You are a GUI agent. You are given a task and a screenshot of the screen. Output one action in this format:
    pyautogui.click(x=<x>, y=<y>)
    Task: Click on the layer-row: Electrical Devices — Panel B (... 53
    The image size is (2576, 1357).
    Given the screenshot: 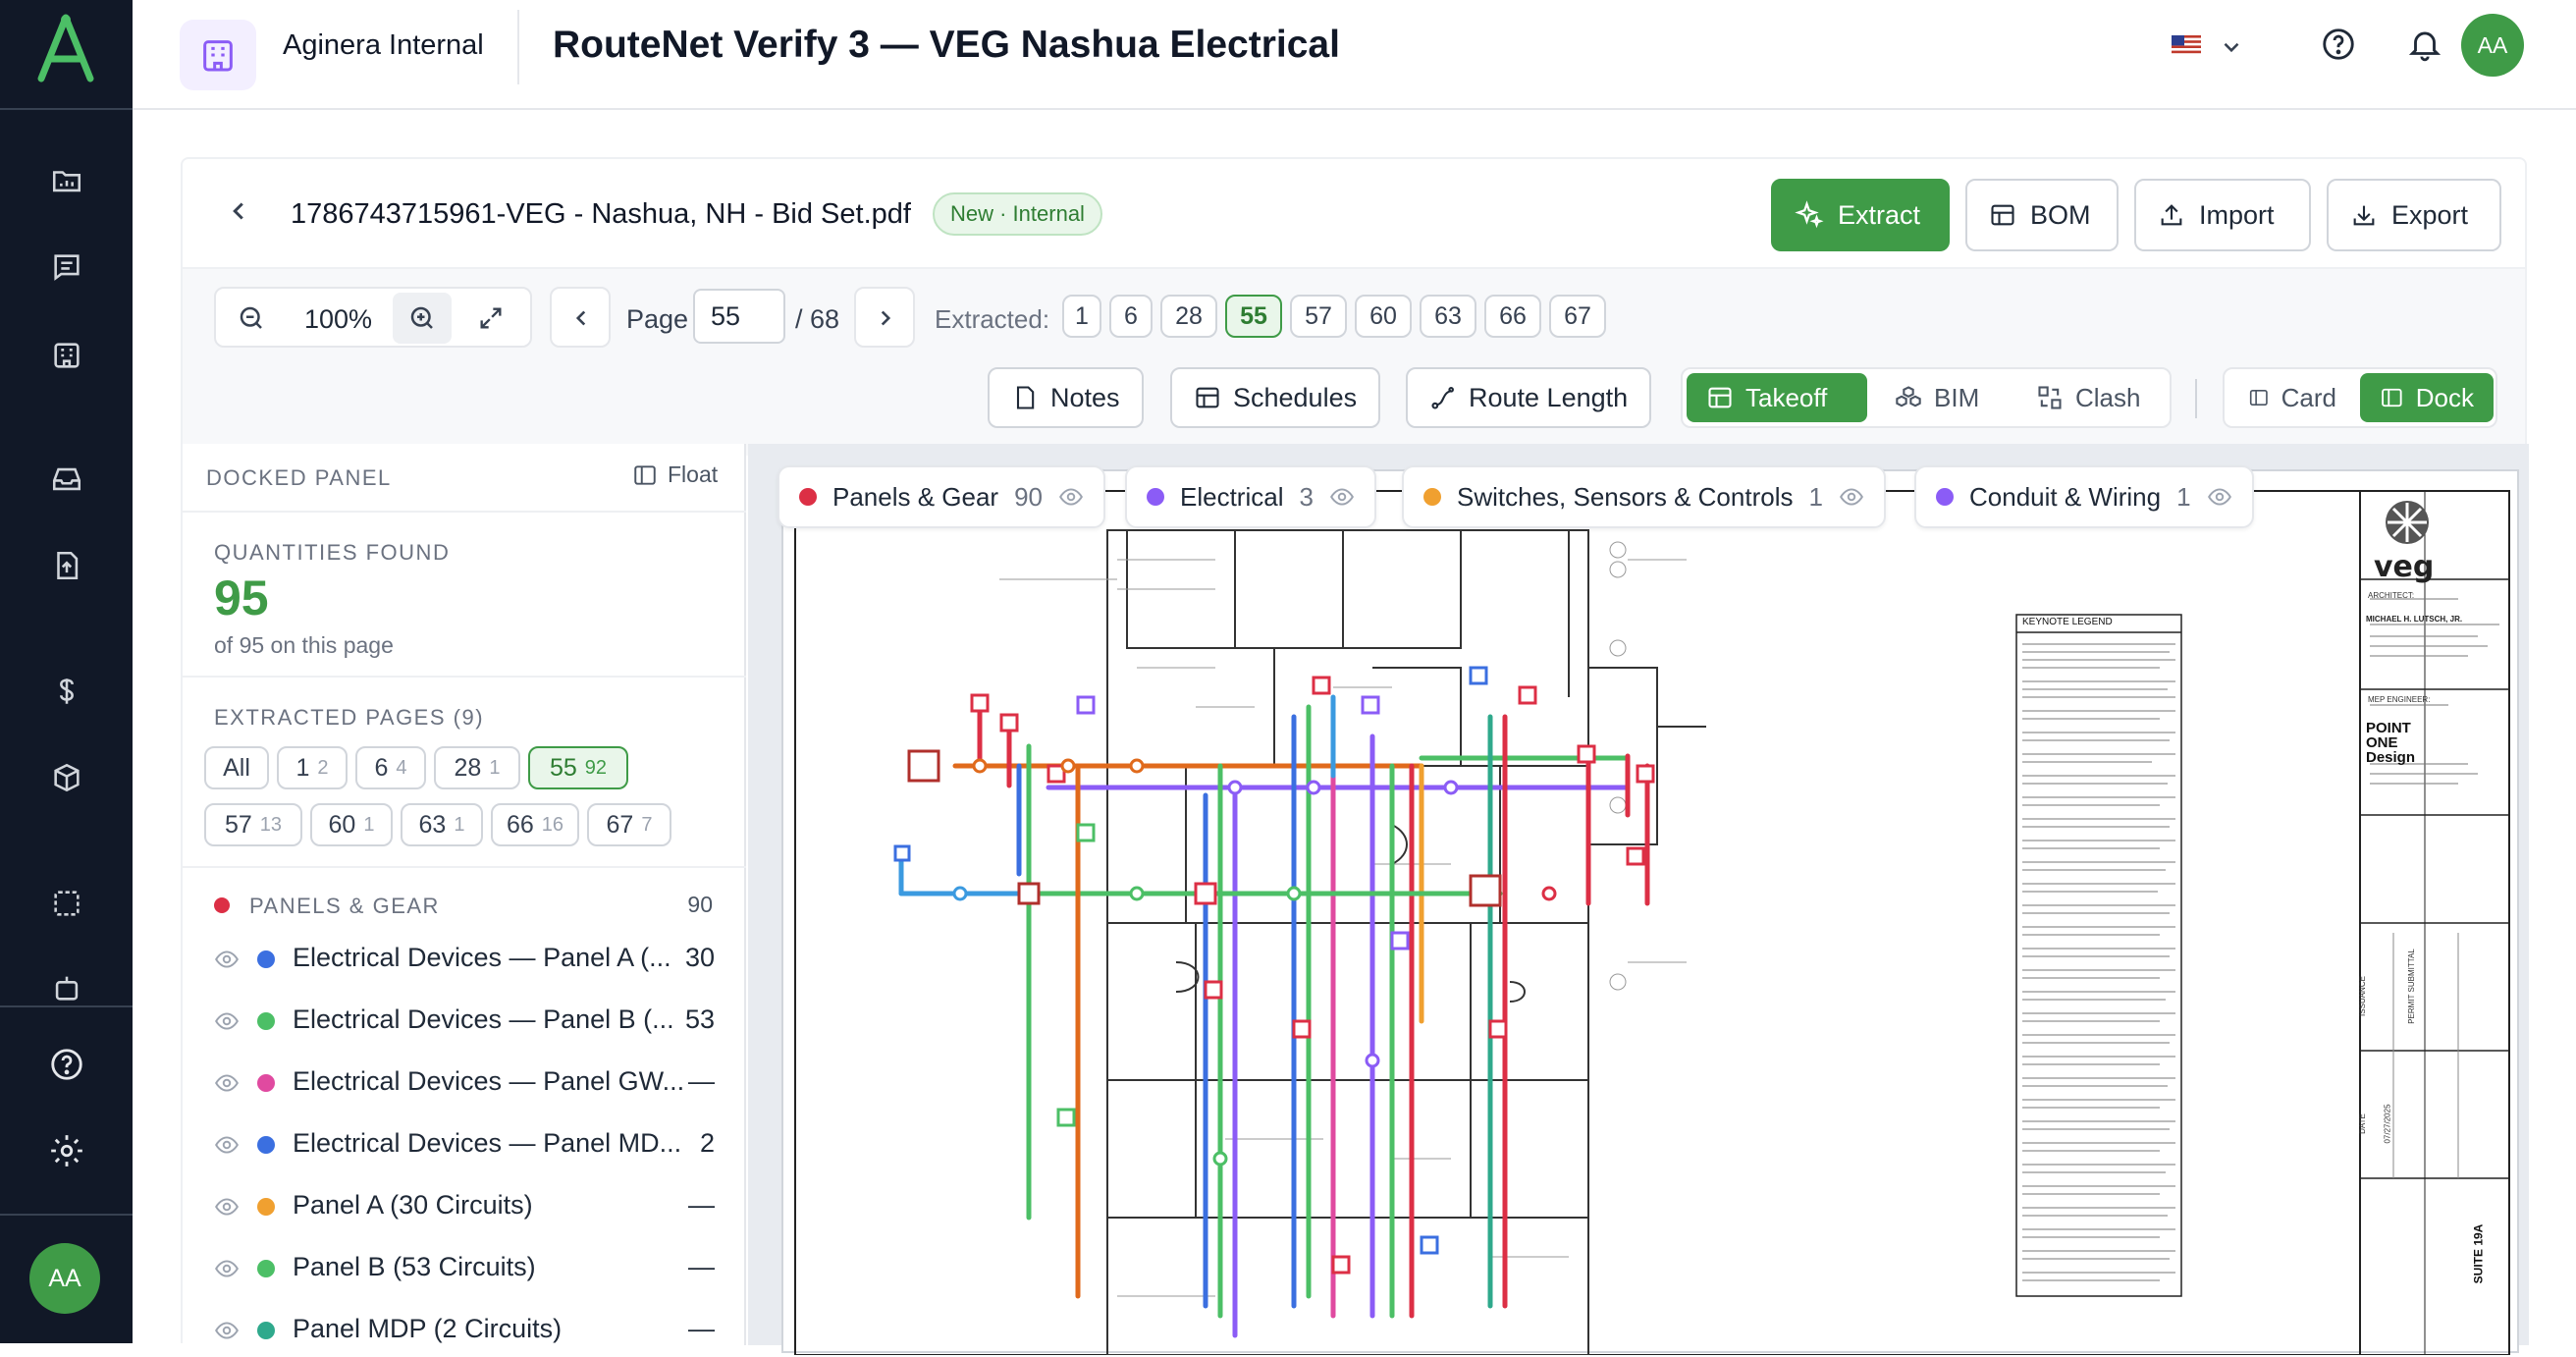 What is the action you would take?
    pyautogui.click(x=464, y=1021)
    